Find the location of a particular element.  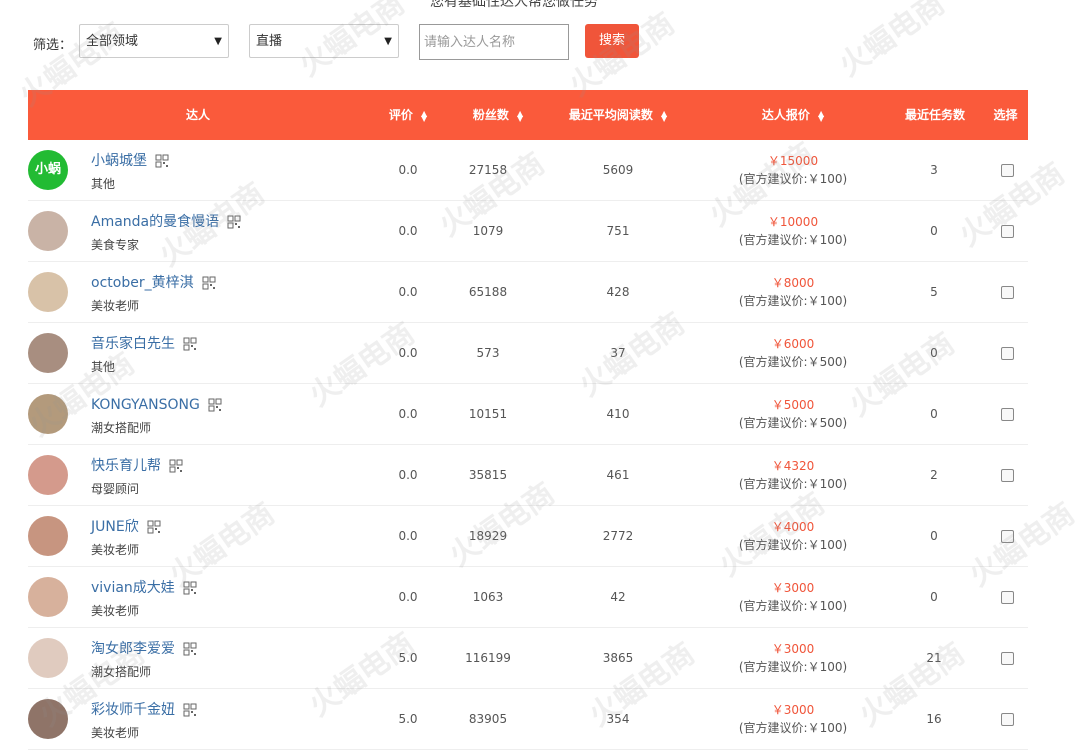

reads-value: 428 is located at coordinates (618, 292).